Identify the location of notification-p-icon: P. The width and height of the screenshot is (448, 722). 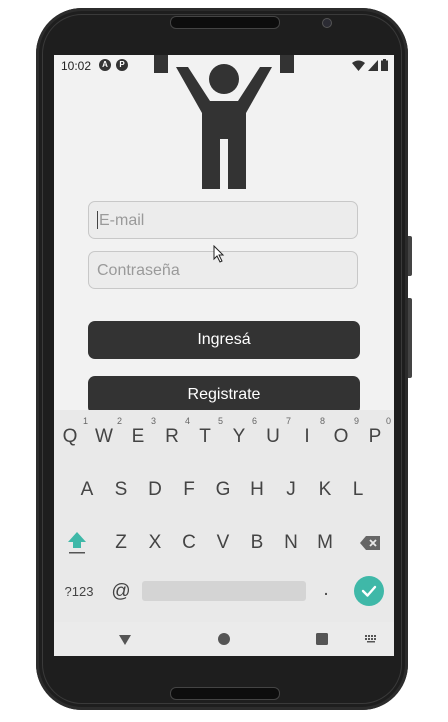
(122, 65).